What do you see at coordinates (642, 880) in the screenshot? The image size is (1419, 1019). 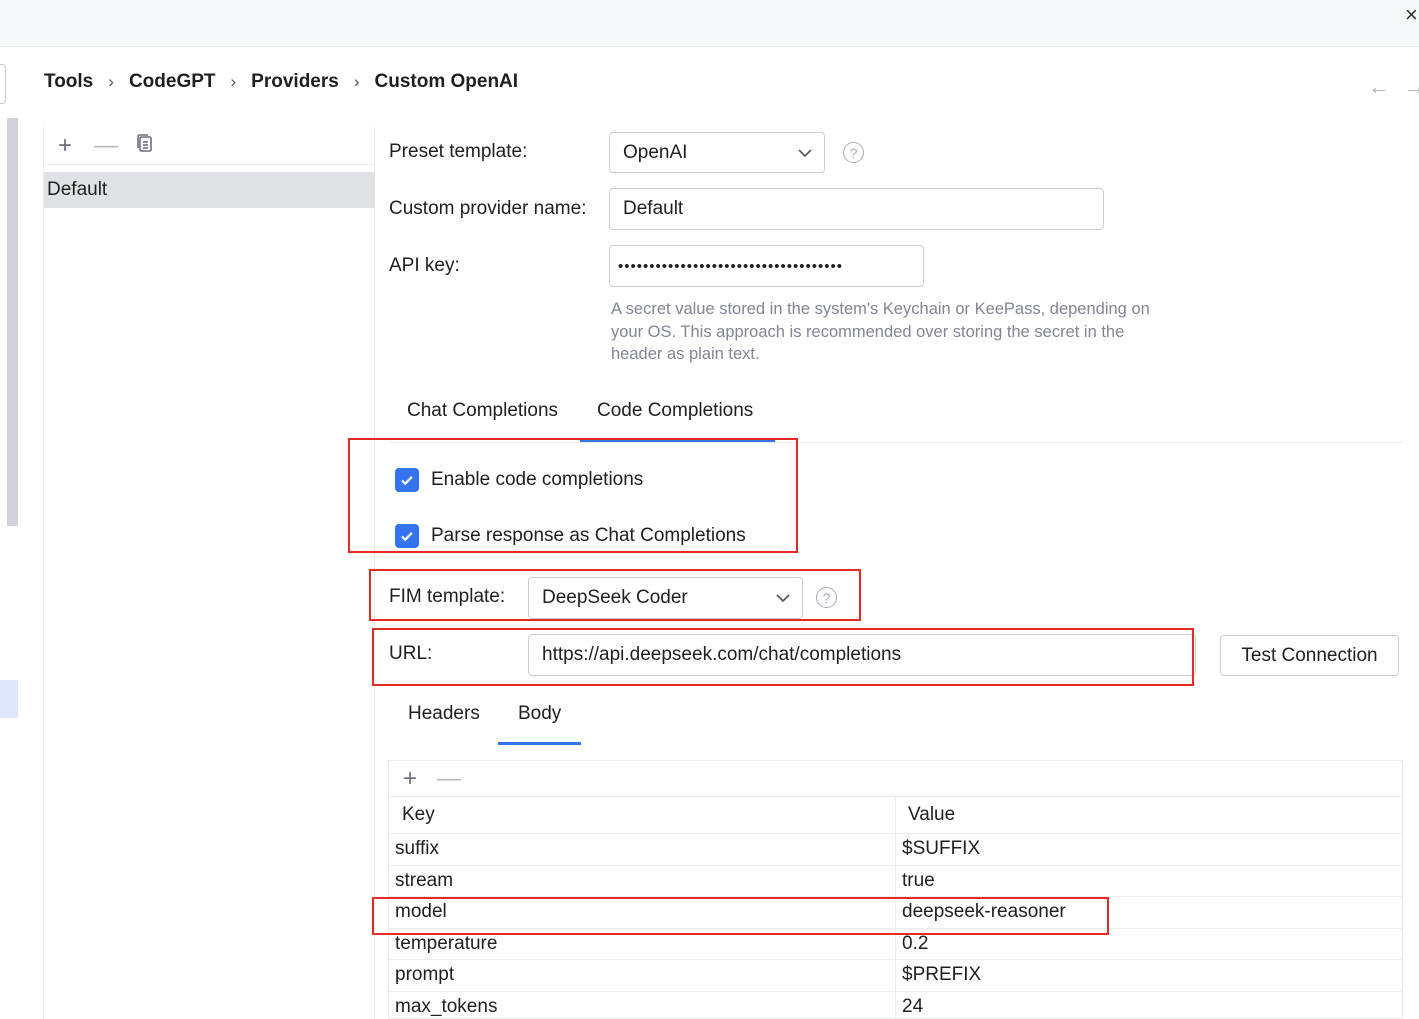 I see `row-key: stream` at bounding box center [642, 880].